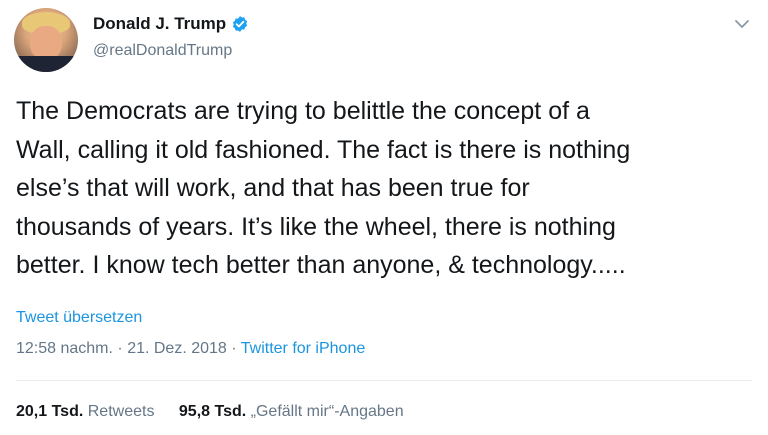 This screenshot has height=435, width=768. What do you see at coordinates (85, 412) in the screenshot?
I see `retweets-stat: 20,1 Tsd. Retweets` at bounding box center [85, 412].